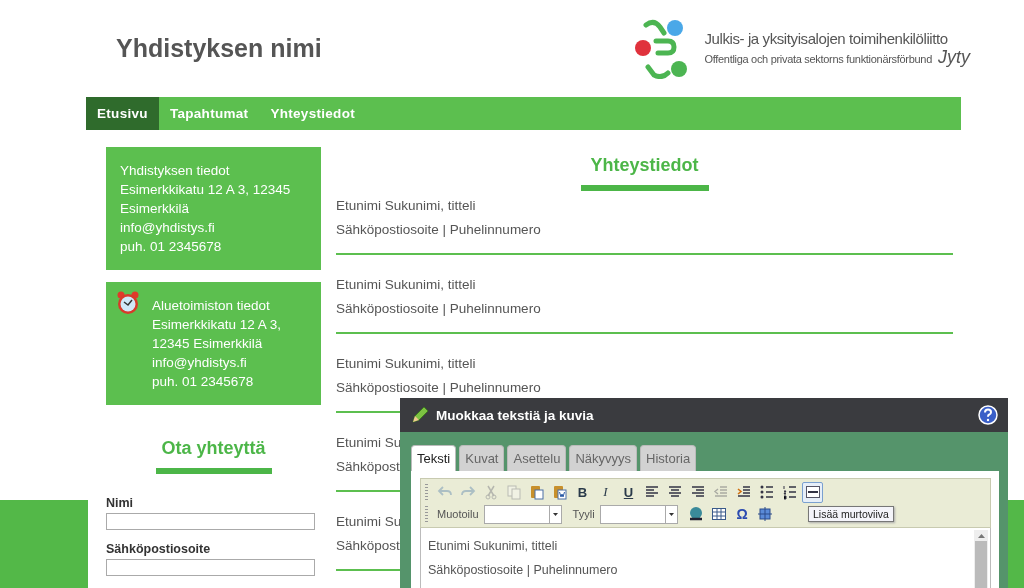  What do you see at coordinates (644, 165) in the screenshot?
I see `section-heading: Yhteystiedot` at bounding box center [644, 165].